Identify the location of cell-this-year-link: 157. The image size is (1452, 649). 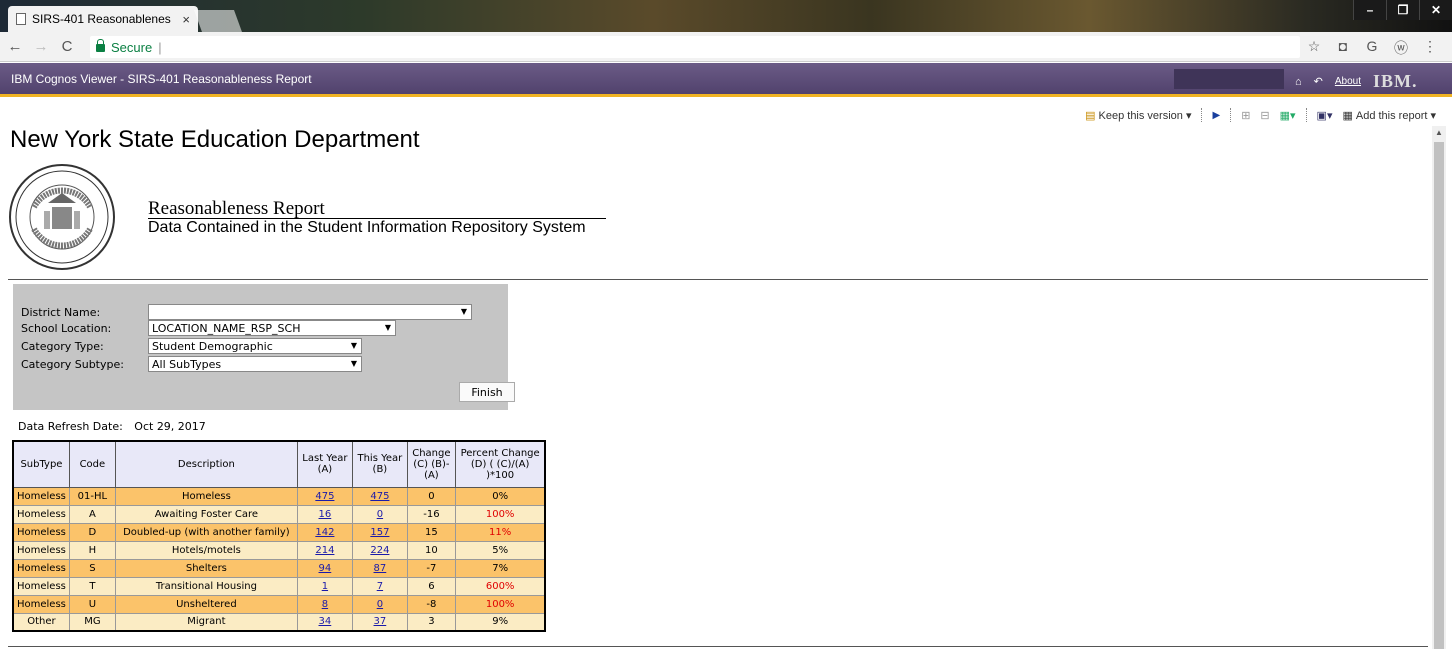
(379, 532).